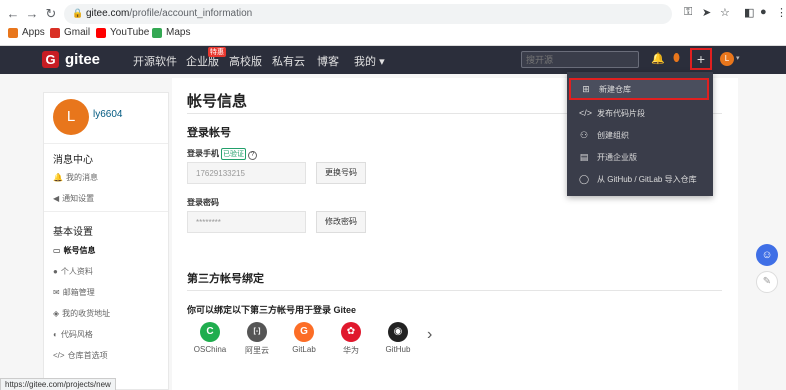 The height and width of the screenshot is (390, 786). What do you see at coordinates (621, 113) in the screenshot?
I see `menu-item-label: 发布代码片段` at bounding box center [621, 113].